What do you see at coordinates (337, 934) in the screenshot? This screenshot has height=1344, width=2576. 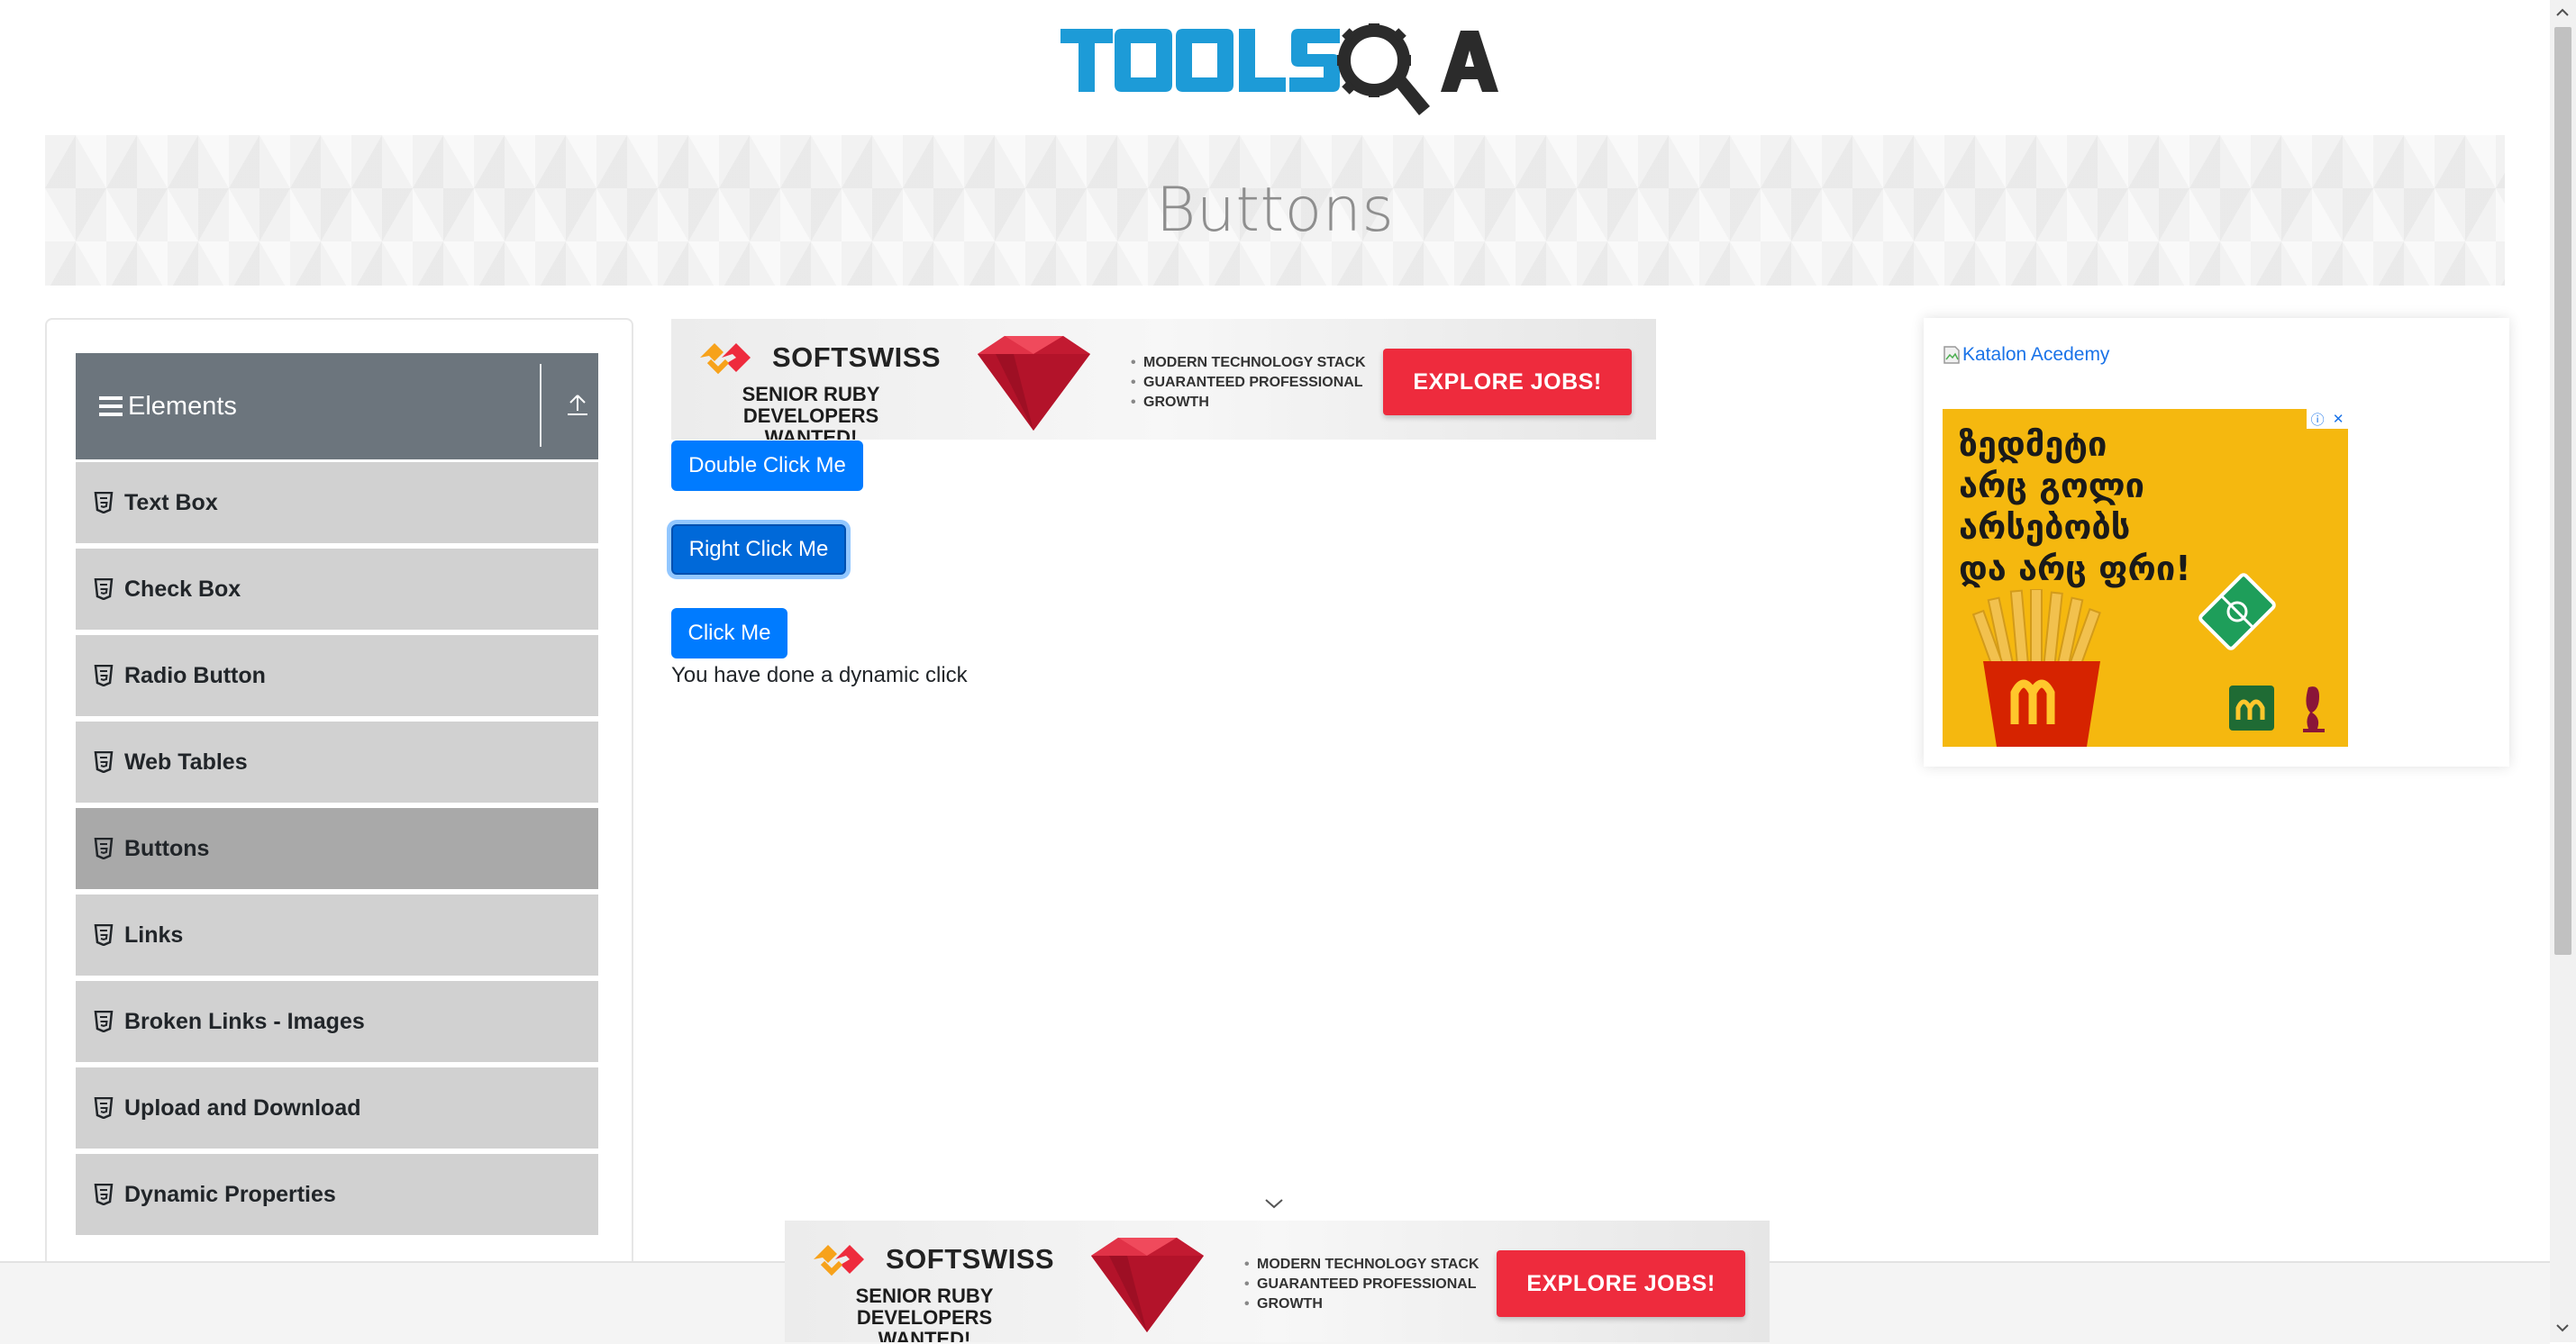 I see `sidebar-item-links: Links` at bounding box center [337, 934].